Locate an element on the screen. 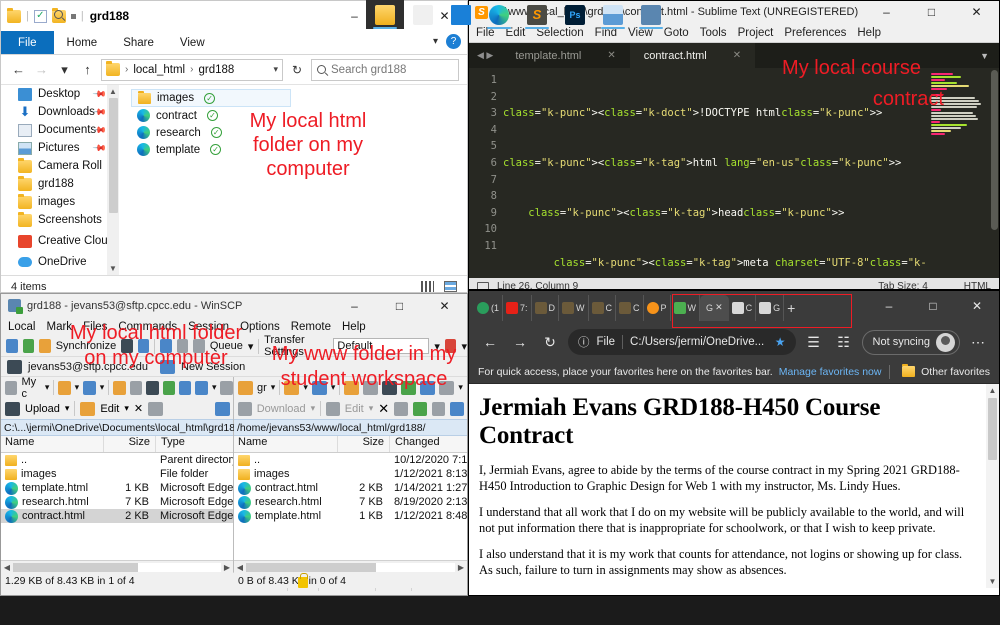 The image size is (1000, 625). sidebar-item-pictures: Pictures 📌 is located at coordinates (60, 148).